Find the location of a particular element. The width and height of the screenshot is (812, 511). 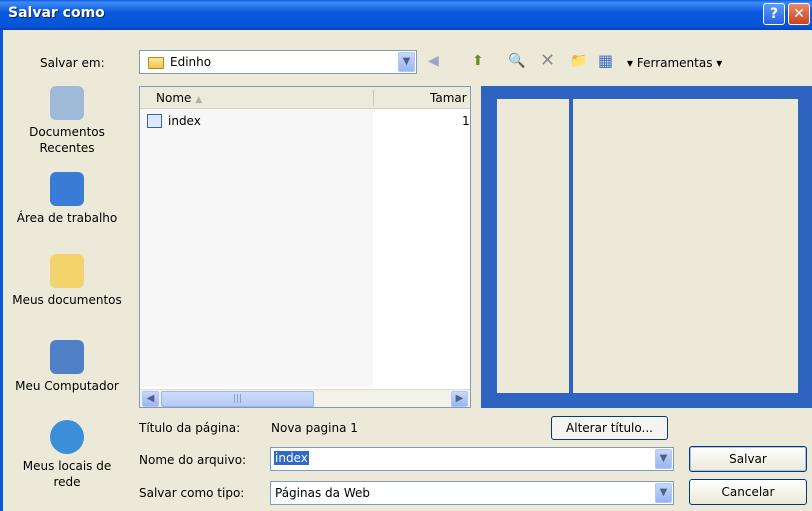

title-bar: Salvar como ? ✕ is located at coordinates (406, 15).